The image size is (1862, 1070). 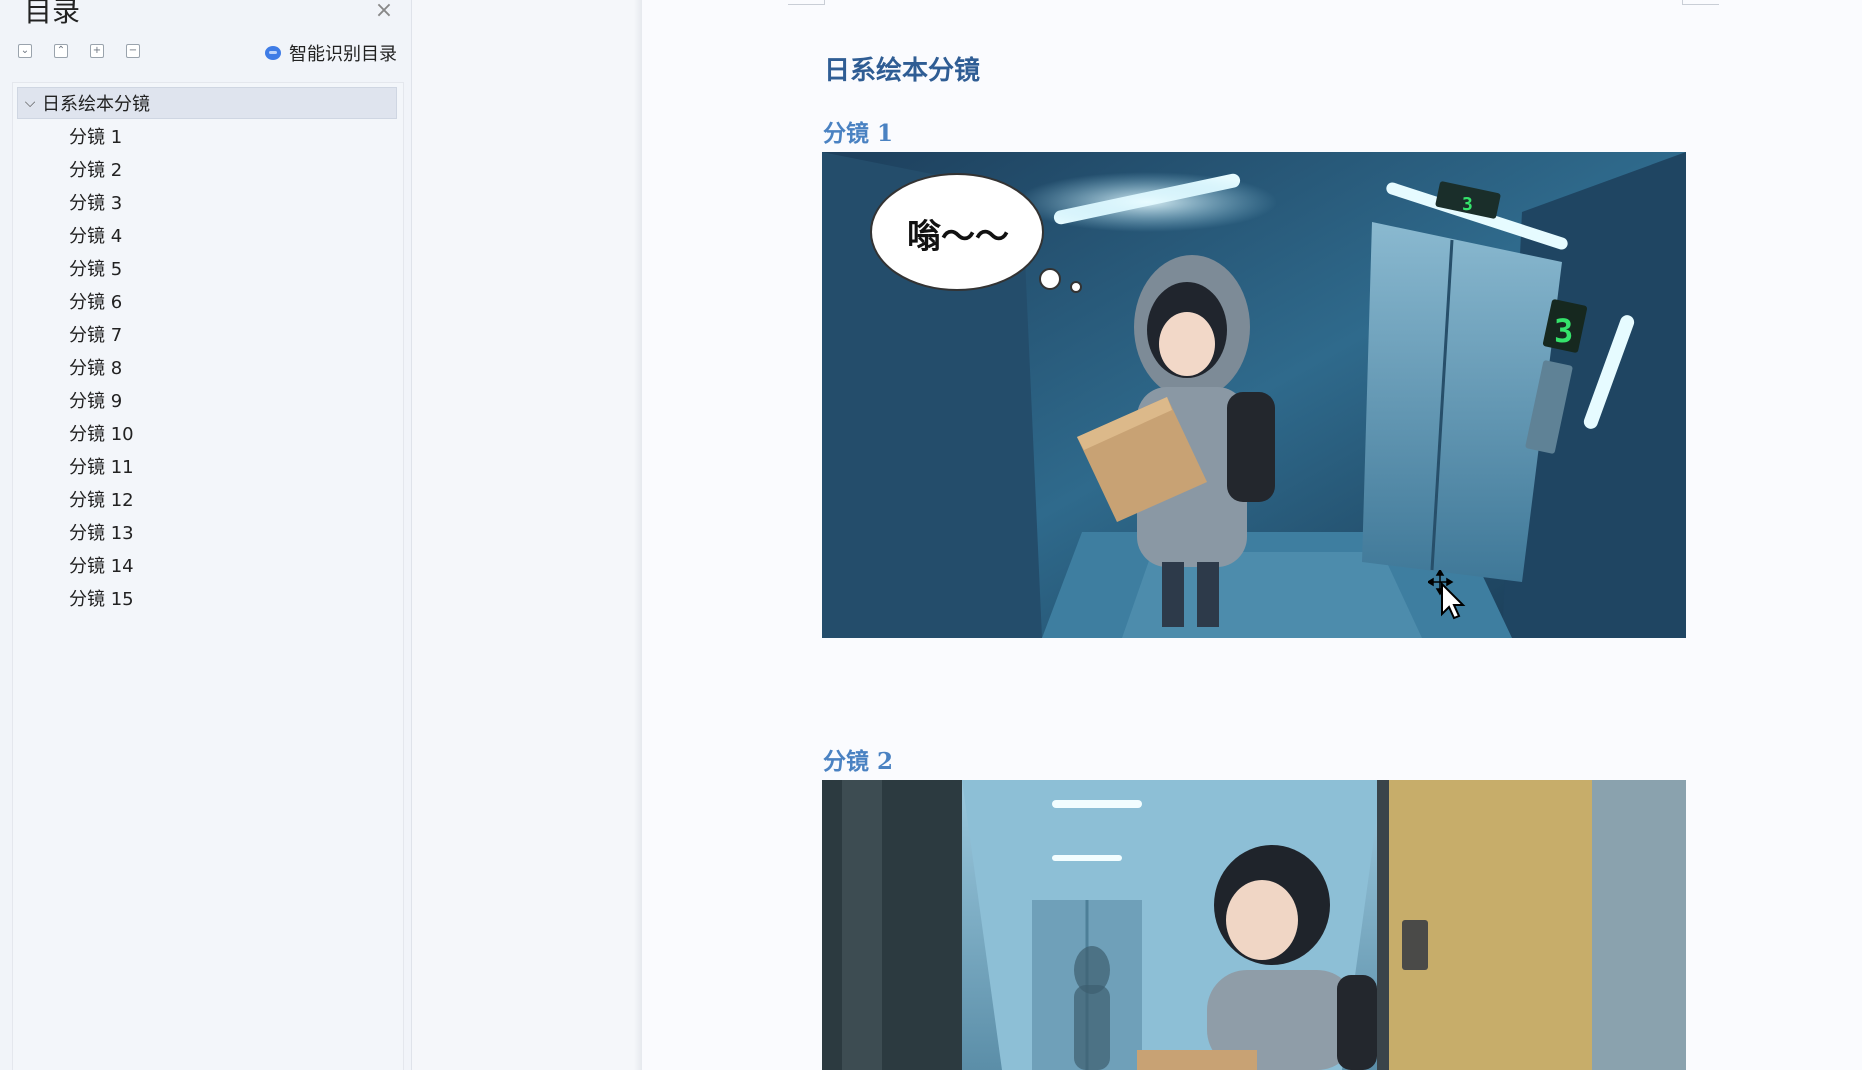 What do you see at coordinates (527, 535) in the screenshot?
I see `pane-gap` at bounding box center [527, 535].